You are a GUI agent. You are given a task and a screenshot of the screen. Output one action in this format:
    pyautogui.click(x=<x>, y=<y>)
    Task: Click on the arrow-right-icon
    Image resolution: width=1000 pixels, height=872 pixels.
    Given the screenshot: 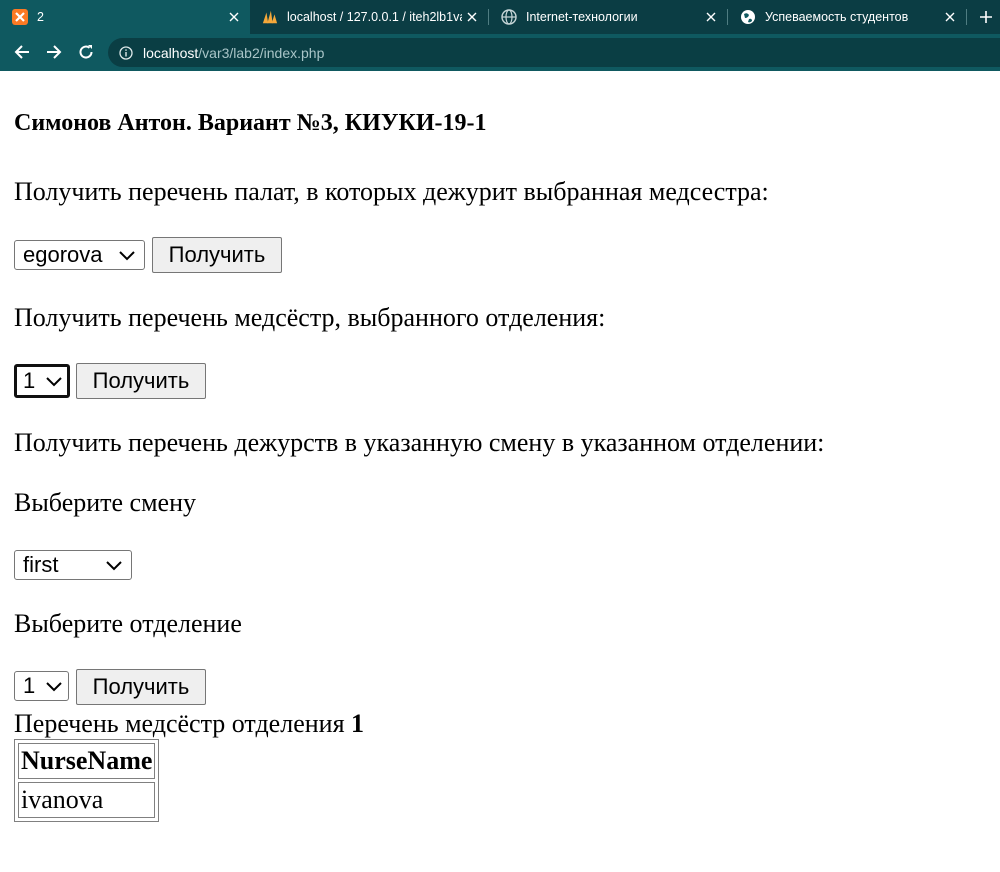 What is the action you would take?
    pyautogui.click(x=54, y=52)
    